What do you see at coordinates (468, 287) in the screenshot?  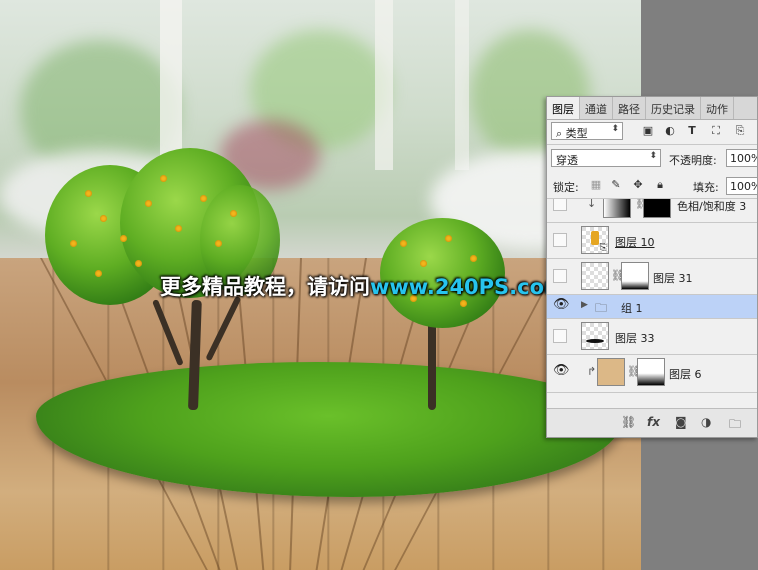 I see `watermark-site: www.240PS.com` at bounding box center [468, 287].